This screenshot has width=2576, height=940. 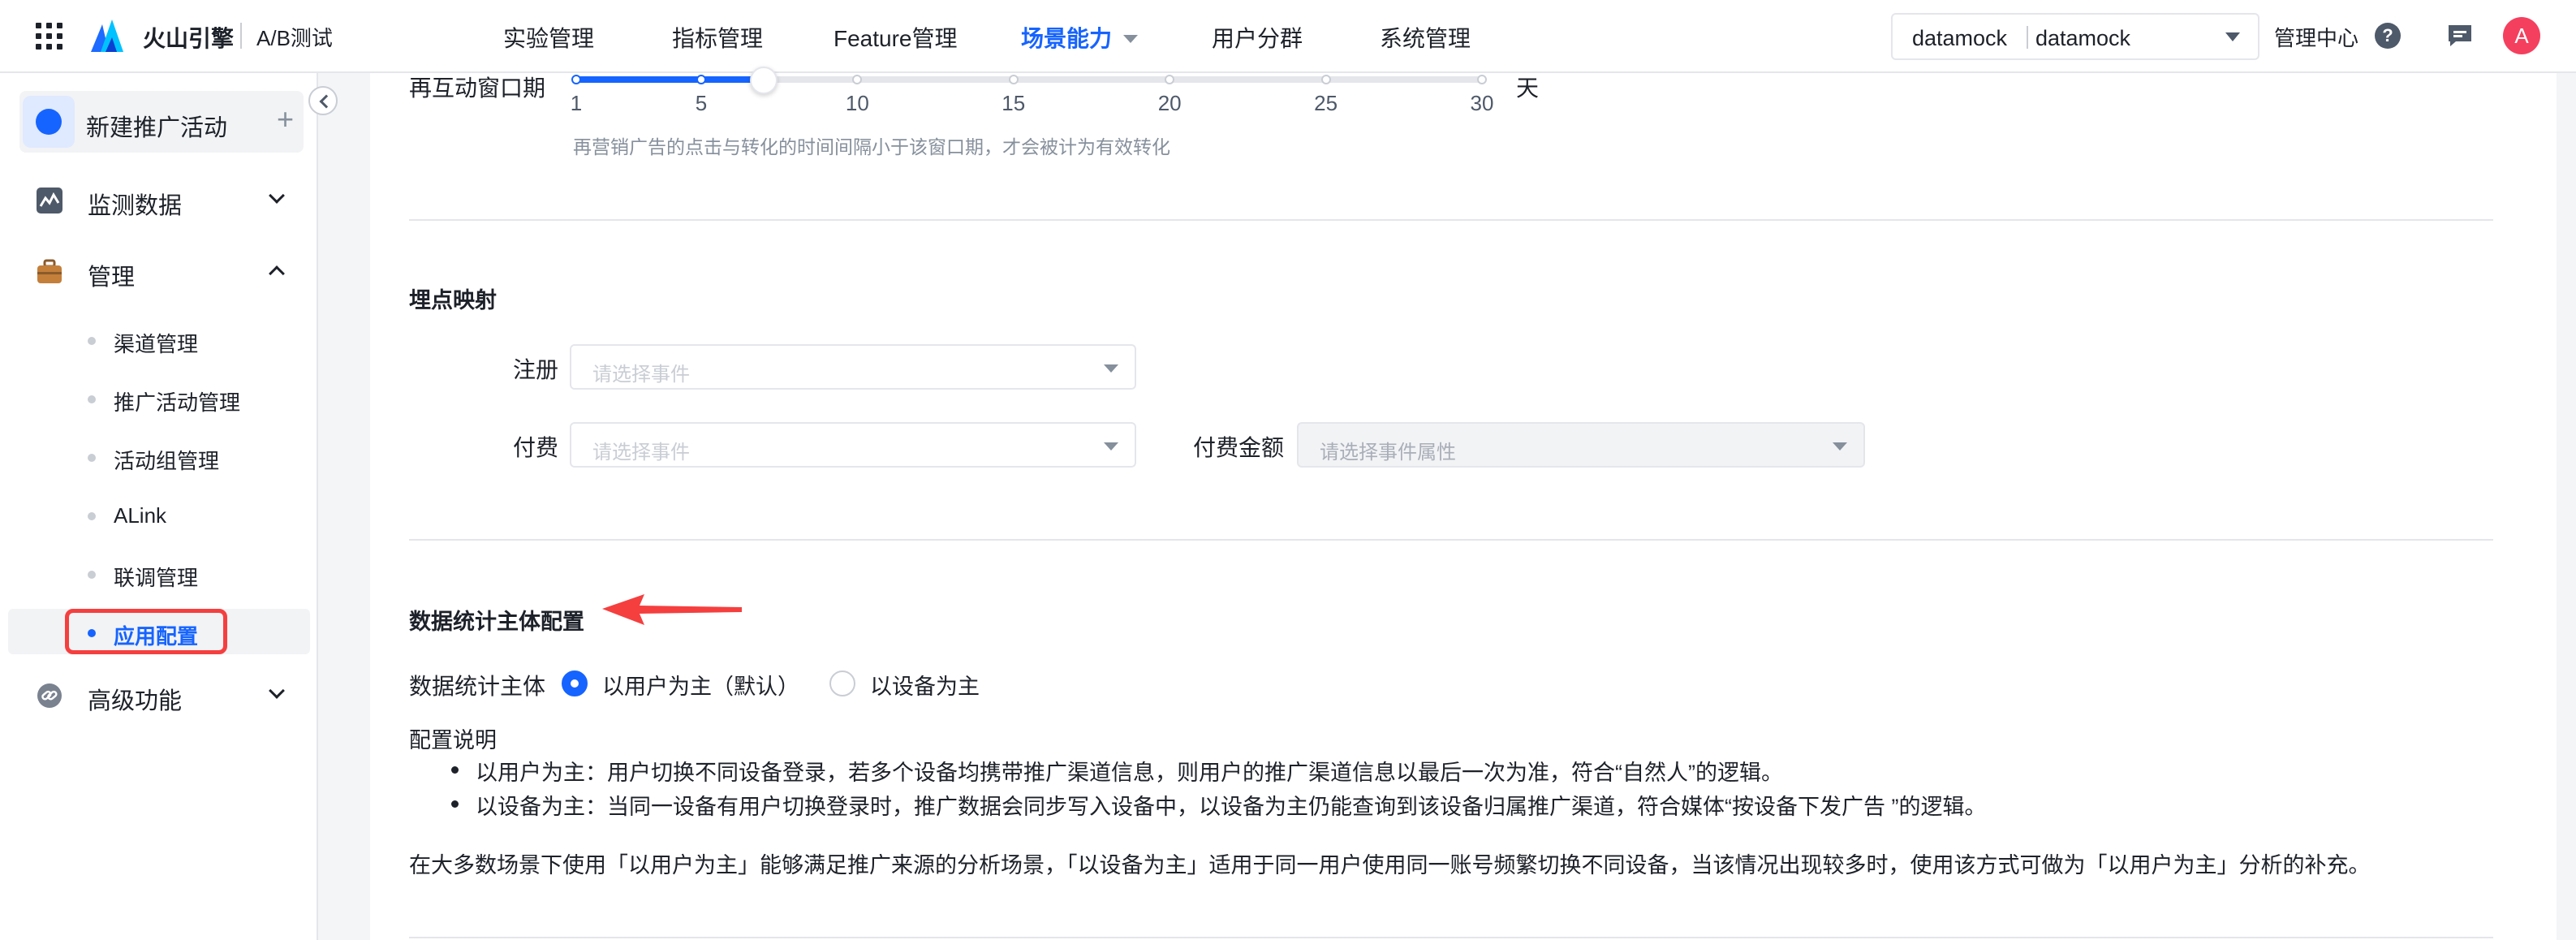 What do you see at coordinates (478, 686) in the screenshot?
I see `stat-subject-label: 数据统计主体` at bounding box center [478, 686].